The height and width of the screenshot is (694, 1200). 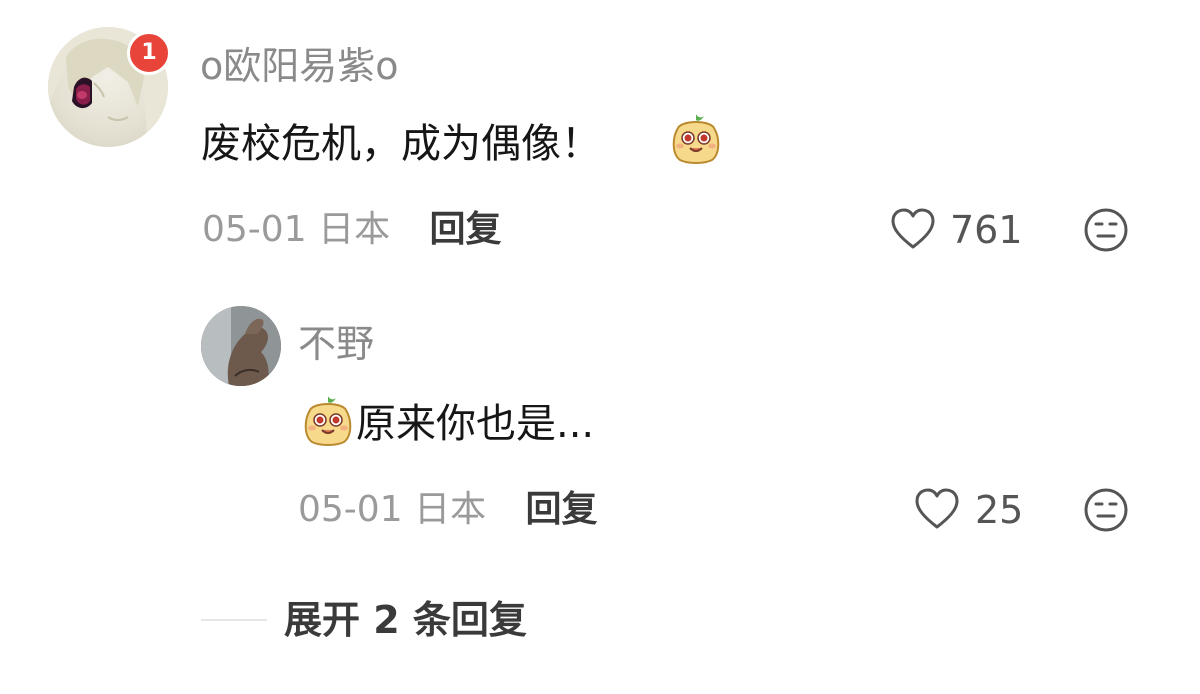 I want to click on comment-location: 日本, so click(x=354, y=229).